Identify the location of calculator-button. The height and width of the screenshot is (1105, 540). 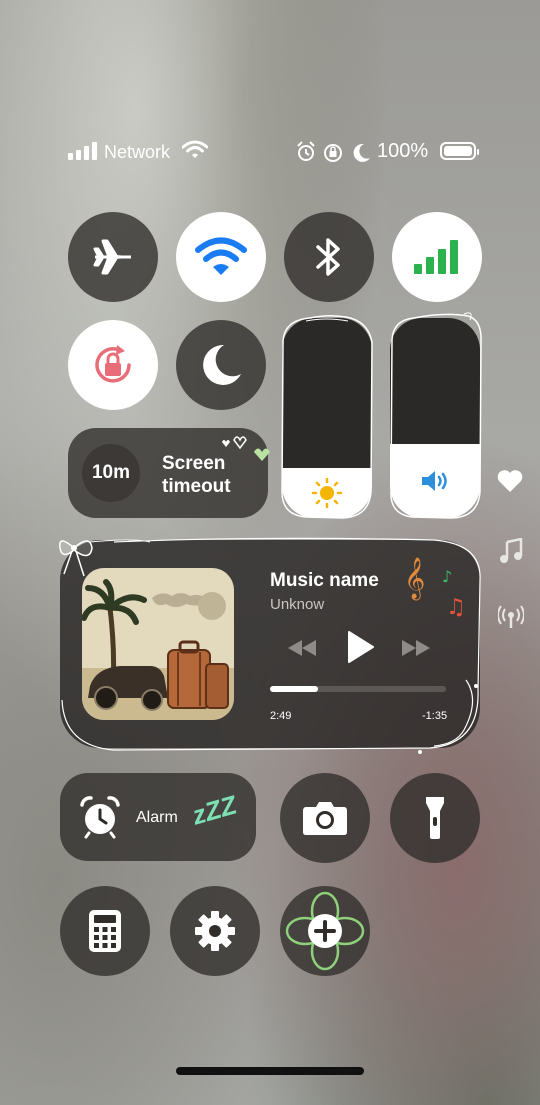
(105, 931).